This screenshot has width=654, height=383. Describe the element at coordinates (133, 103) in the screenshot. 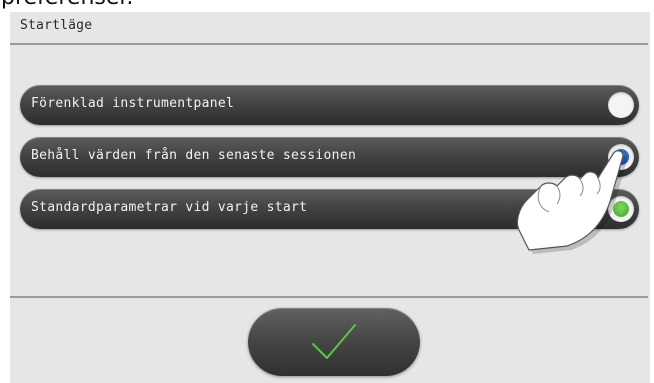

I see `option-label: Förenklad instrumentpanel` at that location.